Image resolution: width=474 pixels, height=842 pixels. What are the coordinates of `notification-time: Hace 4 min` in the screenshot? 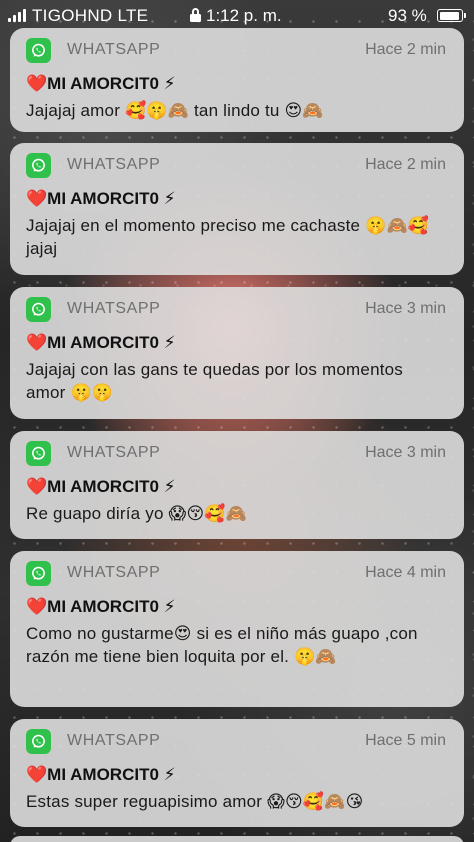 It's located at (405, 572).